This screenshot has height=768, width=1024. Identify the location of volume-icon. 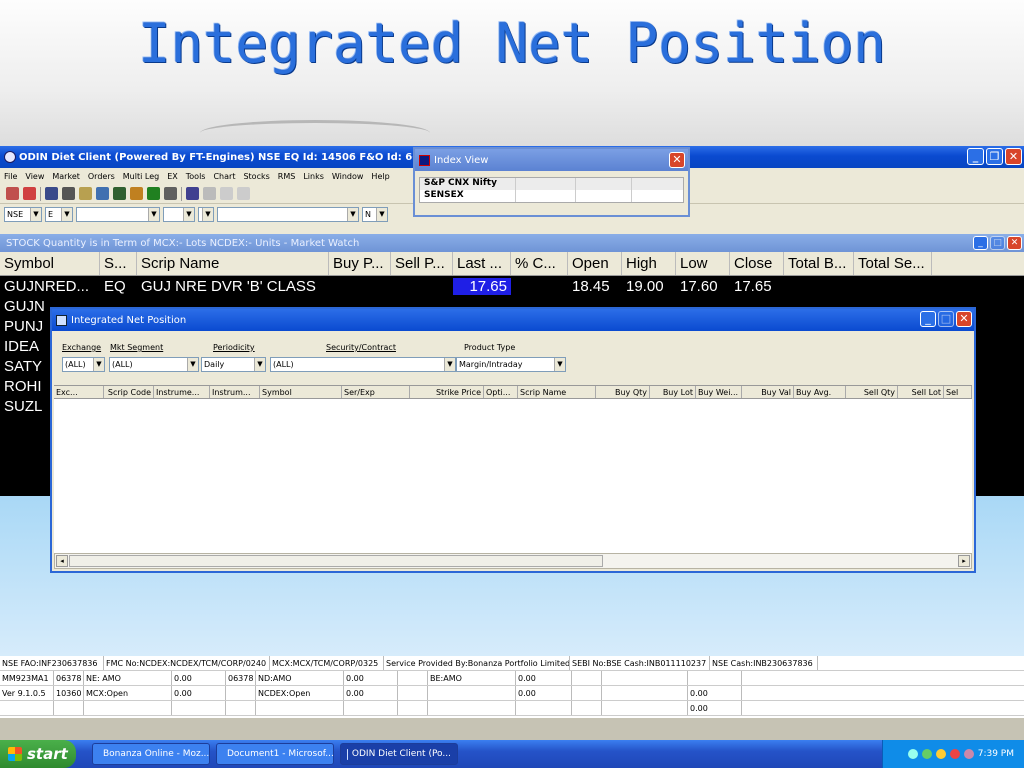
(968, 754).